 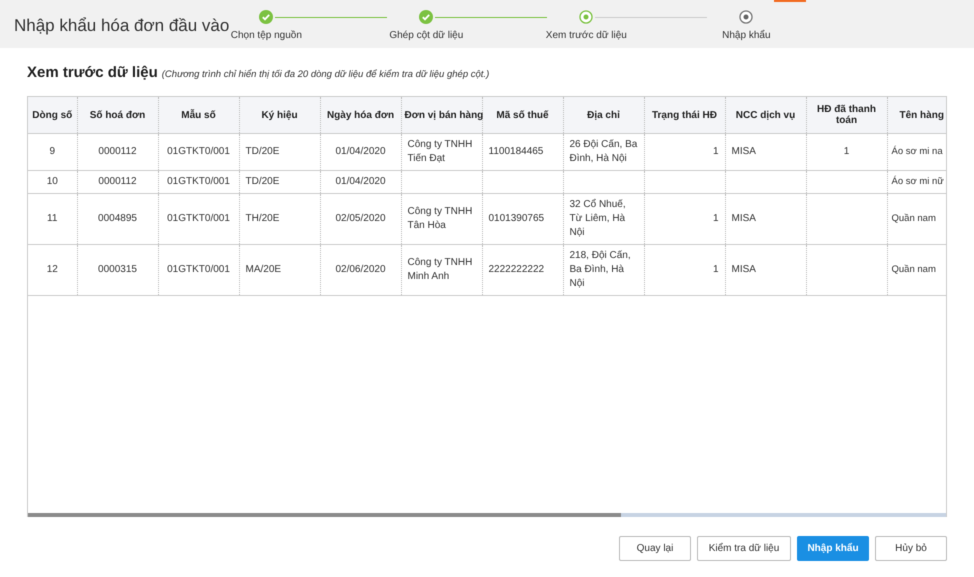 What do you see at coordinates (916, 152) in the screenshot?
I see `table-cell: Áo sơ mi na` at bounding box center [916, 152].